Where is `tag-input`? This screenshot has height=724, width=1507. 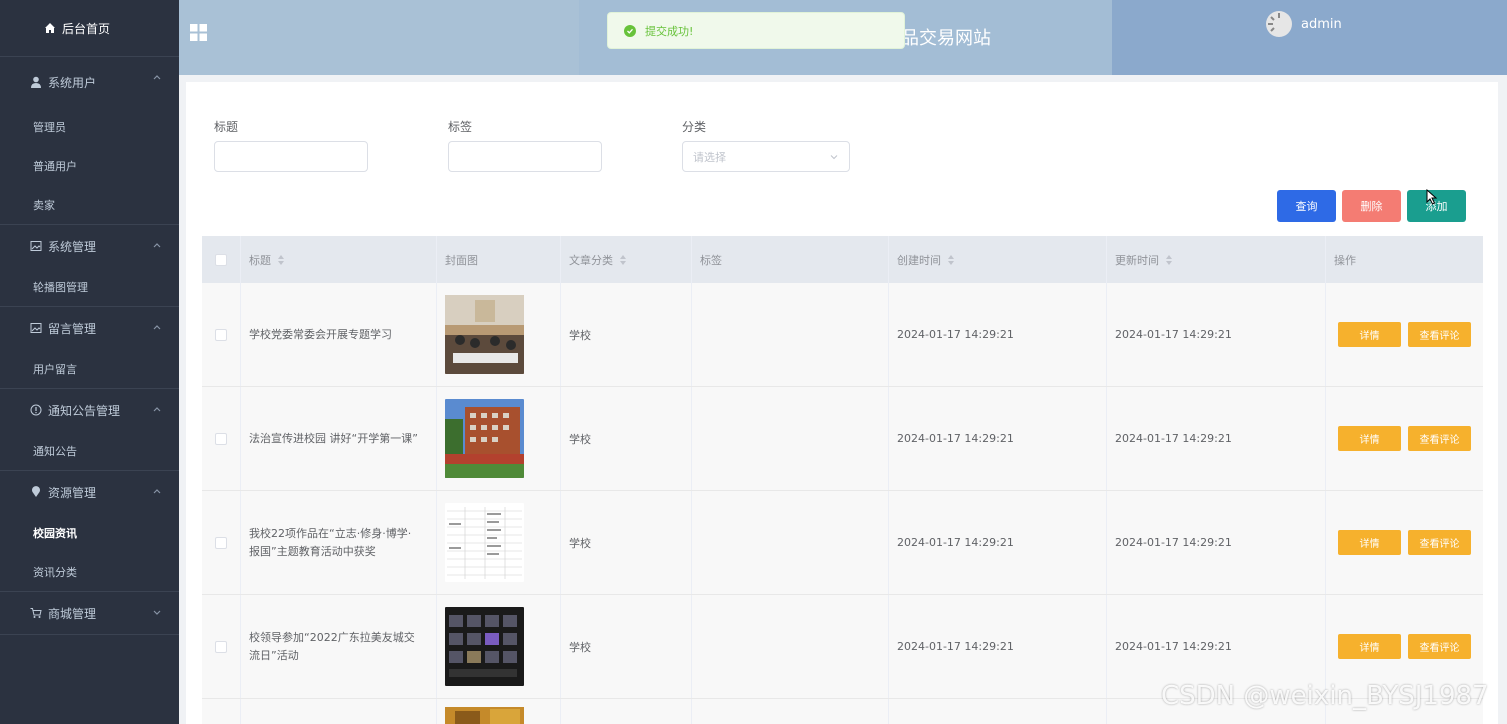
tag-input is located at coordinates (525, 156).